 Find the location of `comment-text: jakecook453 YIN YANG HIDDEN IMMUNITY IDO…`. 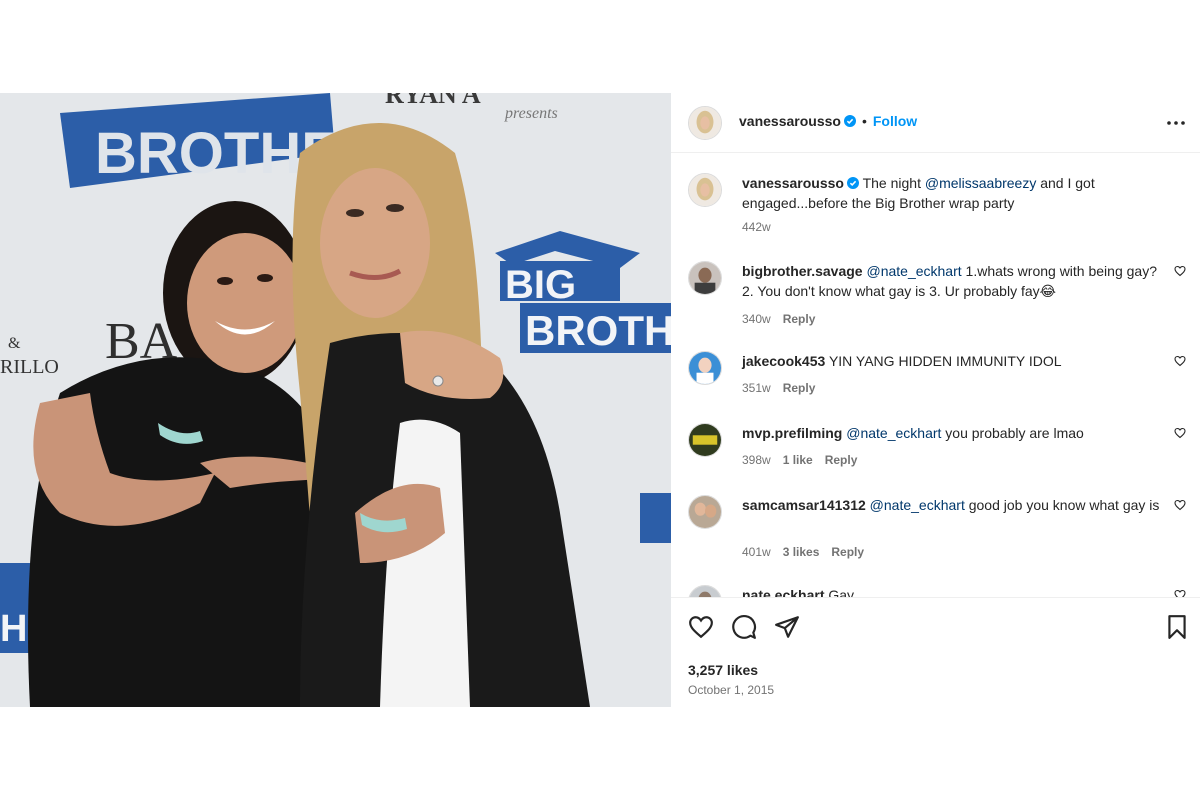

comment-text: jakecook453 YIN YANG HIDDEN IMMUNITY IDO… is located at coordinates (952, 361).